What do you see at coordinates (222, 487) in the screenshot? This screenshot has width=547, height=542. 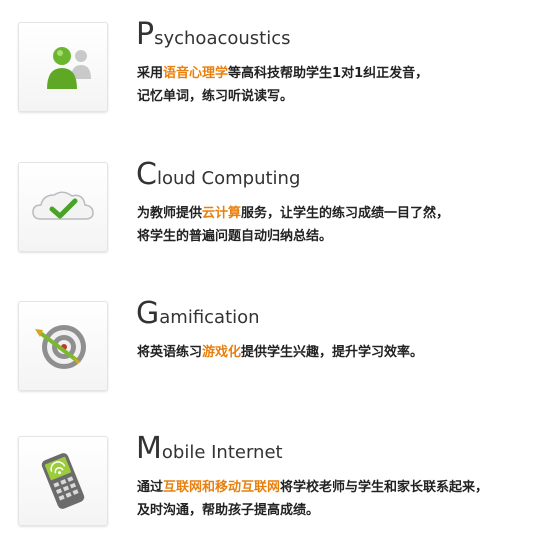 I see `highlight-term: 互联网和移动互联网` at bounding box center [222, 487].